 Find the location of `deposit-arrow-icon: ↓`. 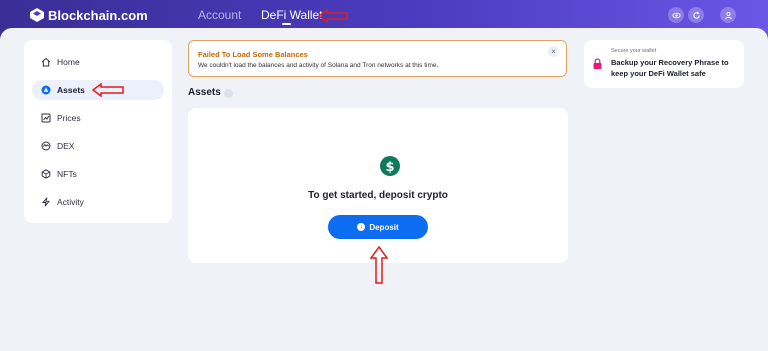

deposit-arrow-icon: ↓ is located at coordinates (361, 227).